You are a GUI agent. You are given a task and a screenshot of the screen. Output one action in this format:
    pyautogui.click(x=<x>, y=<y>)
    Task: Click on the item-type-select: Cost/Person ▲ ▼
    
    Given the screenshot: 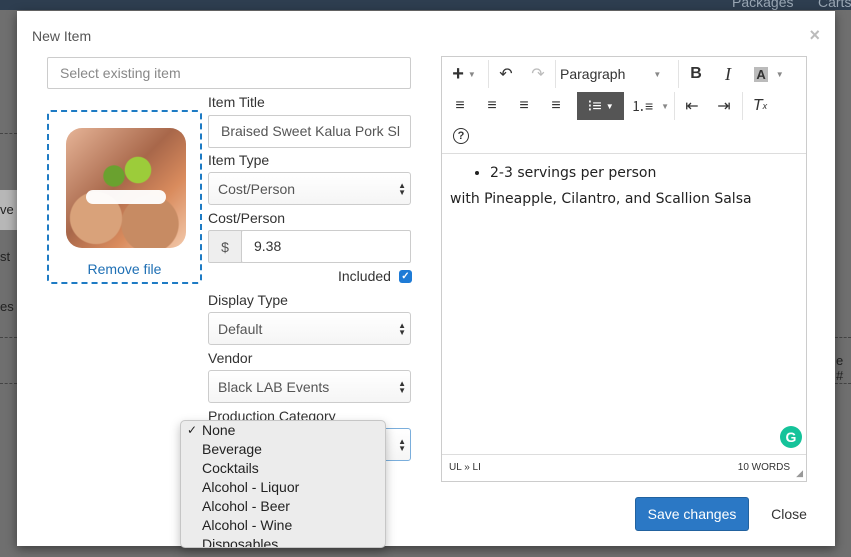 What is the action you would take?
    pyautogui.click(x=309, y=188)
    